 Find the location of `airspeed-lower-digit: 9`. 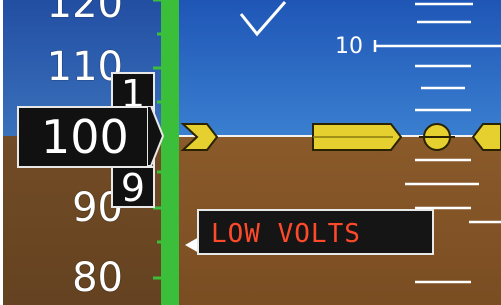

airspeed-lower-digit: 9 is located at coordinates (133, 188).